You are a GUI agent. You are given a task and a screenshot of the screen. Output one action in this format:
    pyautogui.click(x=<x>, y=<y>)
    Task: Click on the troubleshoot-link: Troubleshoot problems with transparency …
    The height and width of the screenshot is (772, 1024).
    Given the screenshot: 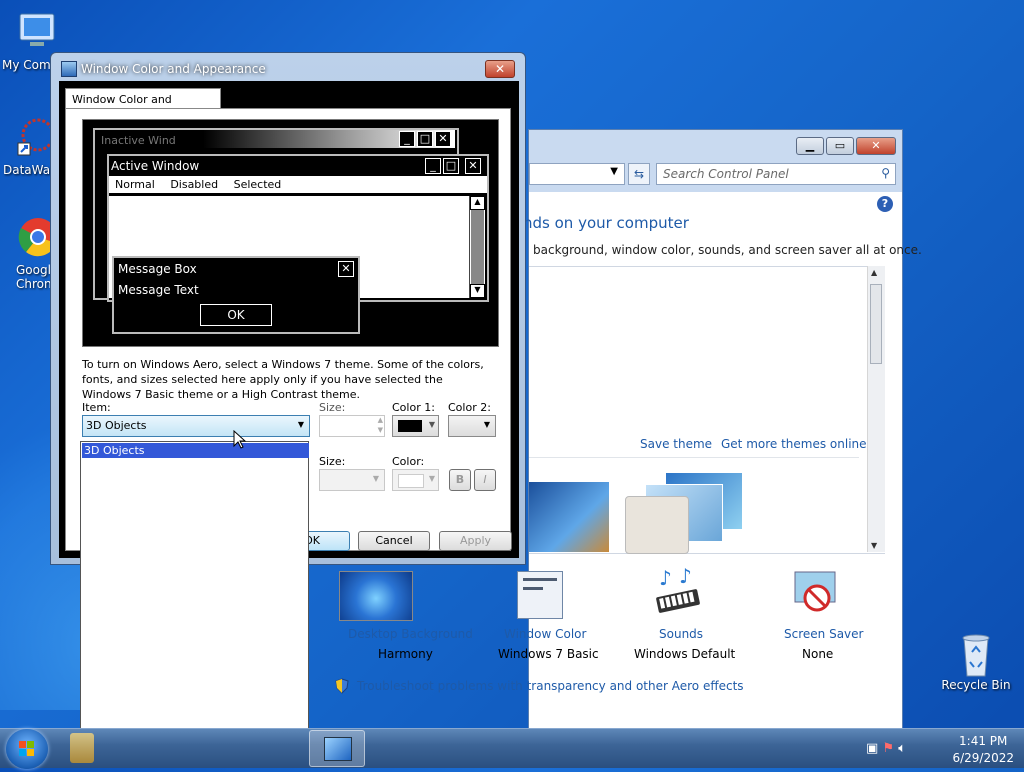 What is the action you would take?
    pyautogui.click(x=550, y=686)
    